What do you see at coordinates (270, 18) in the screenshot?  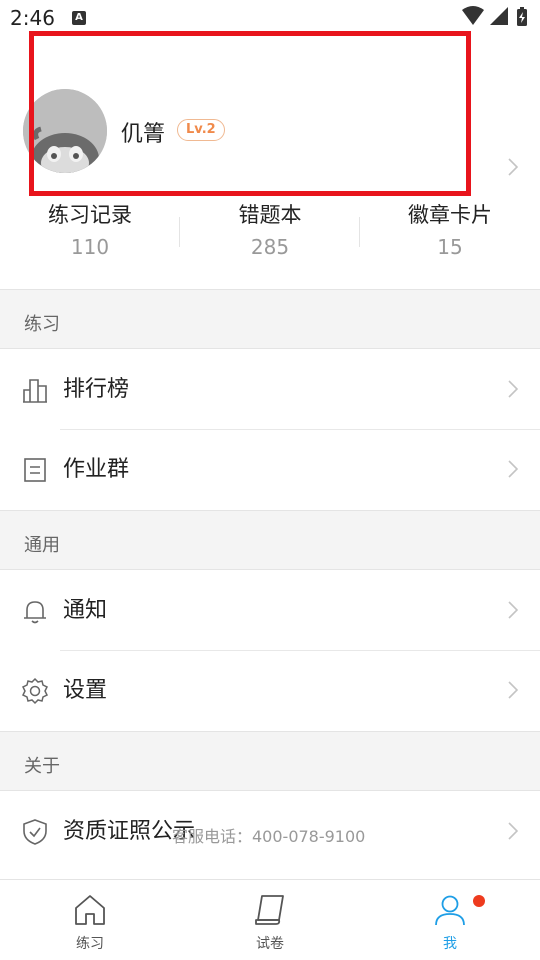 I see `status-bar: 2:46 A` at bounding box center [270, 18].